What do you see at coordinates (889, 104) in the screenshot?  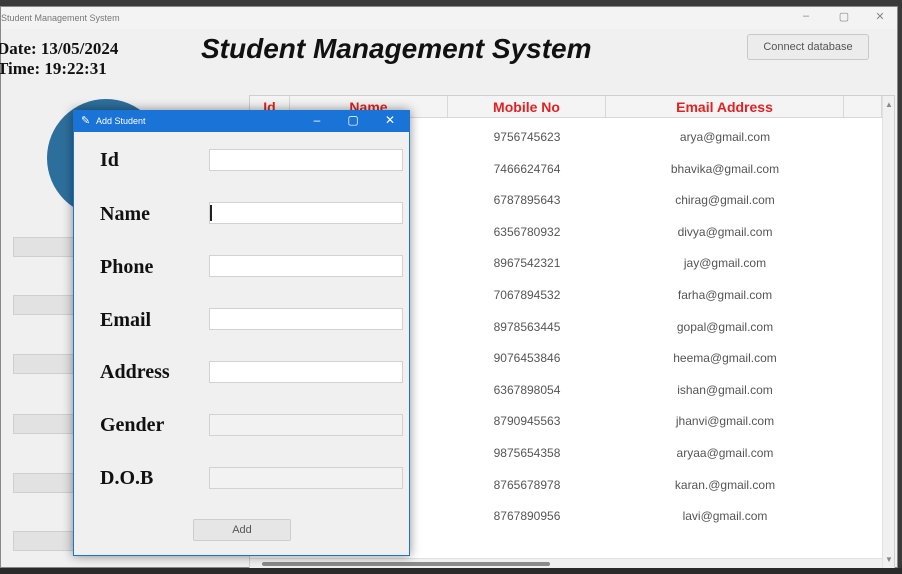 I see `scroll-up-icon: ▲` at bounding box center [889, 104].